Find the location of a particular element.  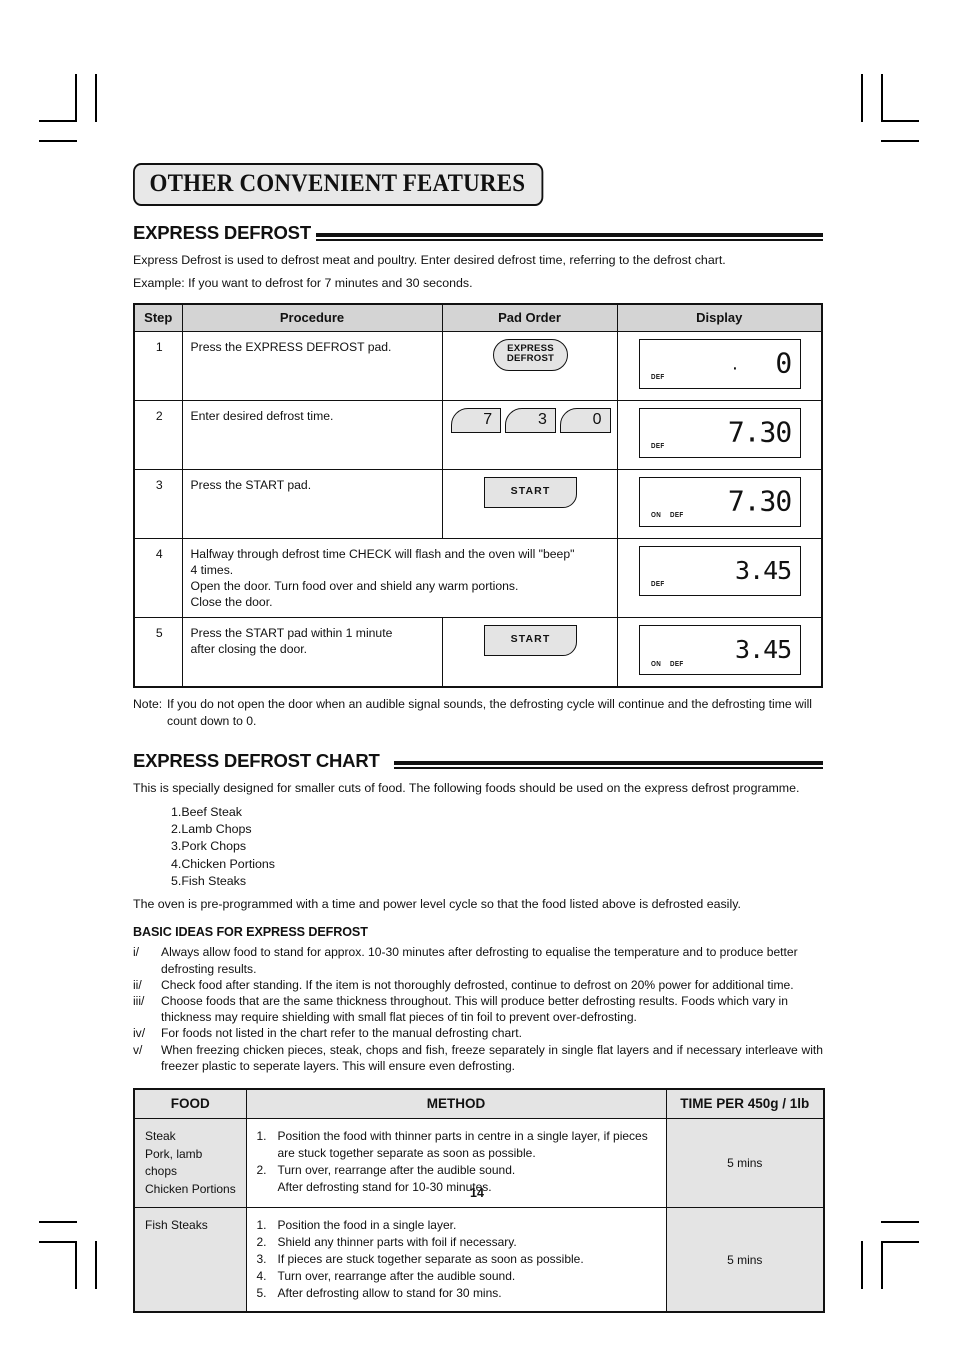

list-marker: ii/ is located at coordinates (137, 984).